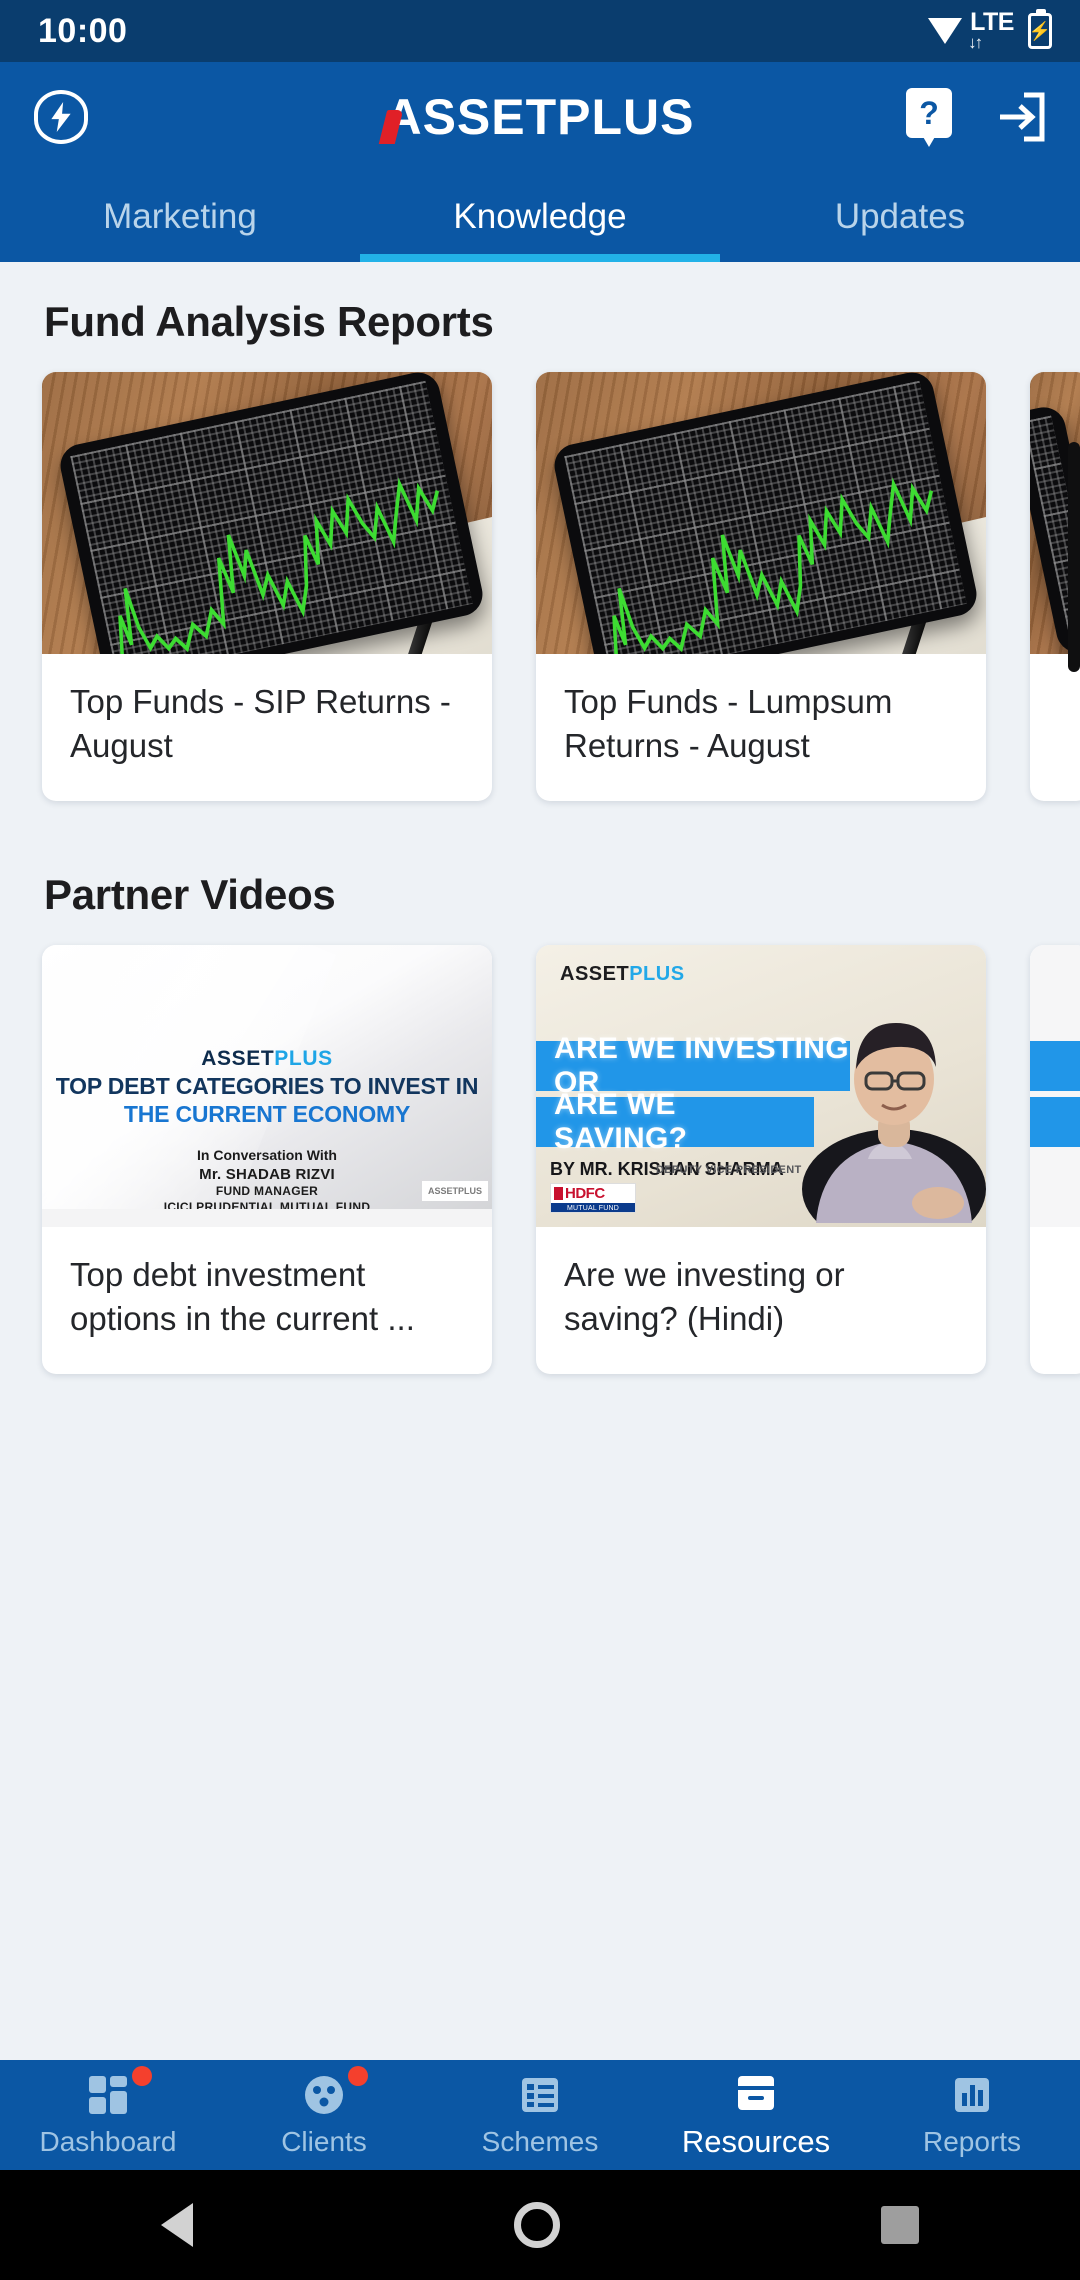  Describe the element at coordinates (900, 2225) in the screenshot. I see `recents-square-icon` at that location.